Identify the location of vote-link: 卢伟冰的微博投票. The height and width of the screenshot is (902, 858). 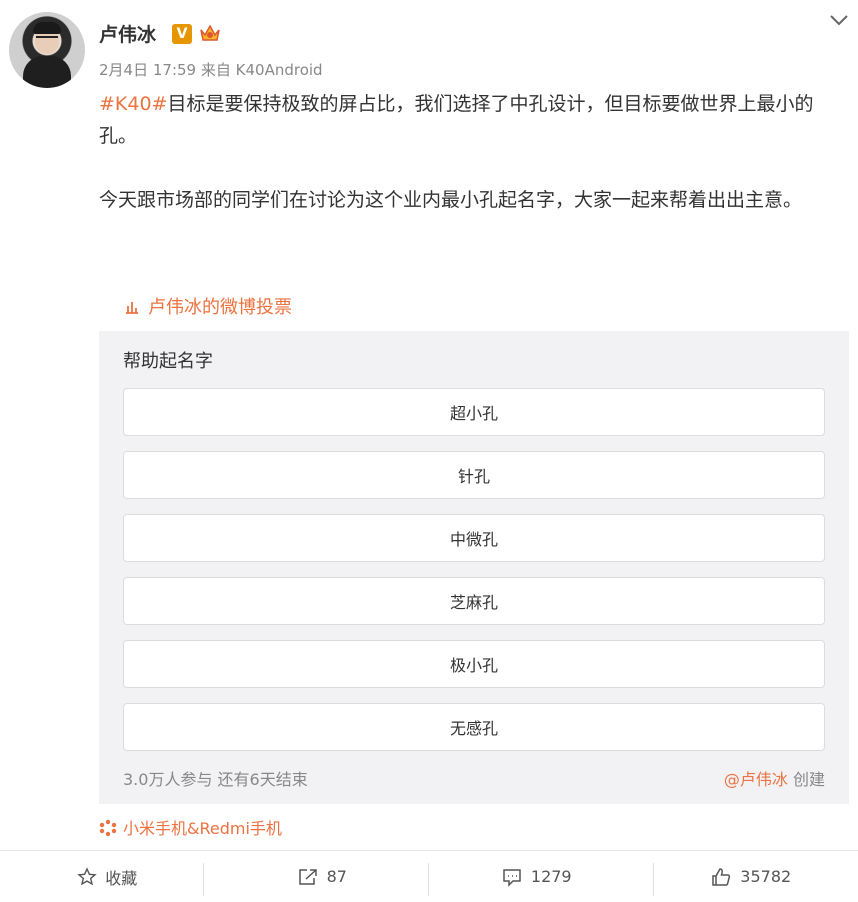
(208, 306).